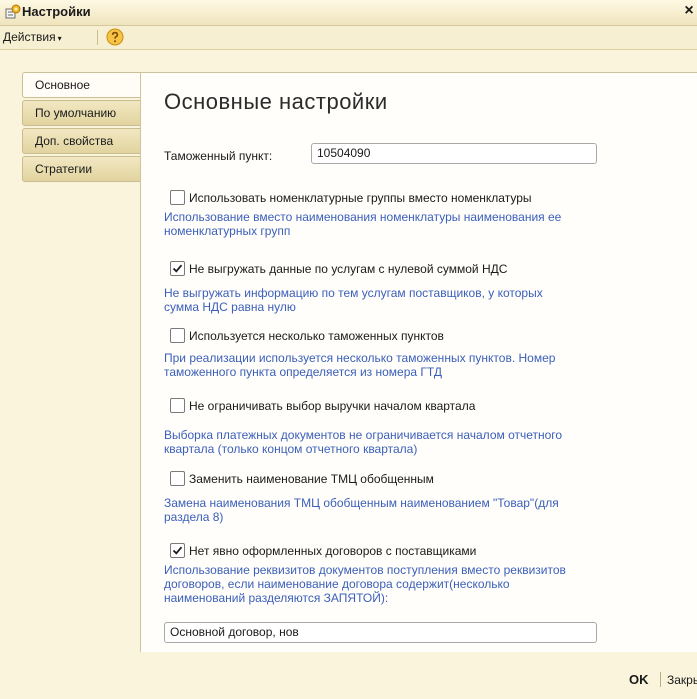  I want to click on page-title: Основные настройки, so click(276, 101).